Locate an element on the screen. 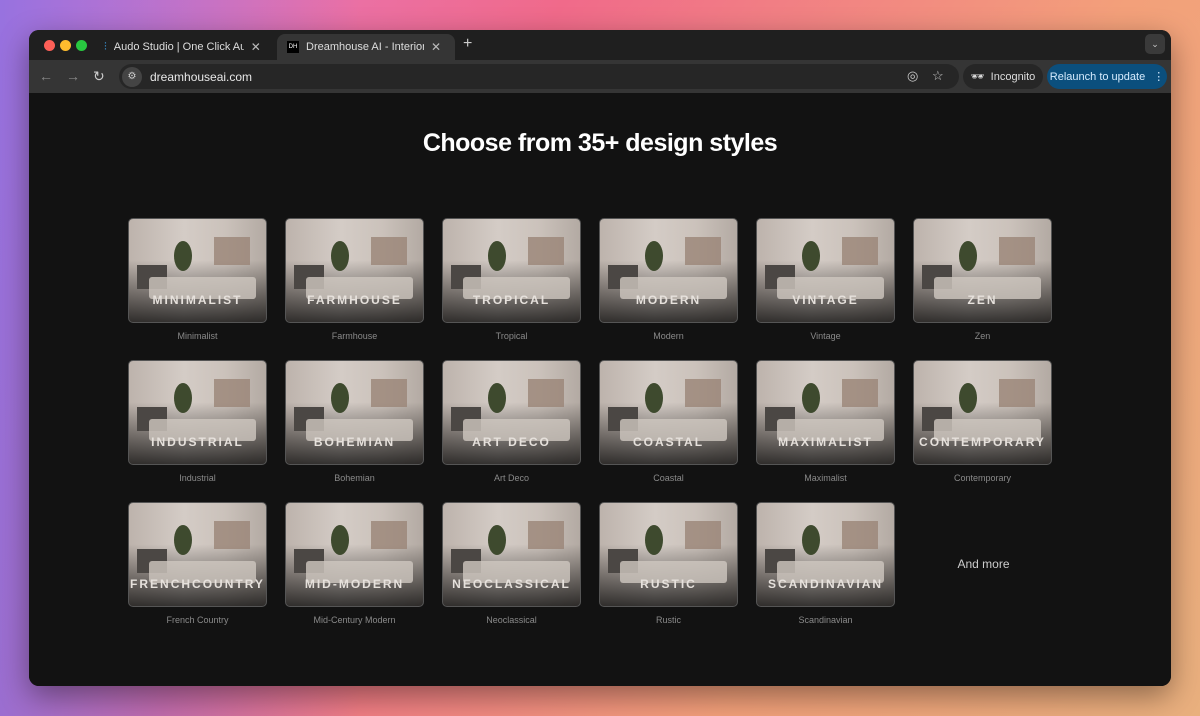 The height and width of the screenshot is (716, 1200). style-card-zen: ZEN Zen is located at coordinates (982, 279).